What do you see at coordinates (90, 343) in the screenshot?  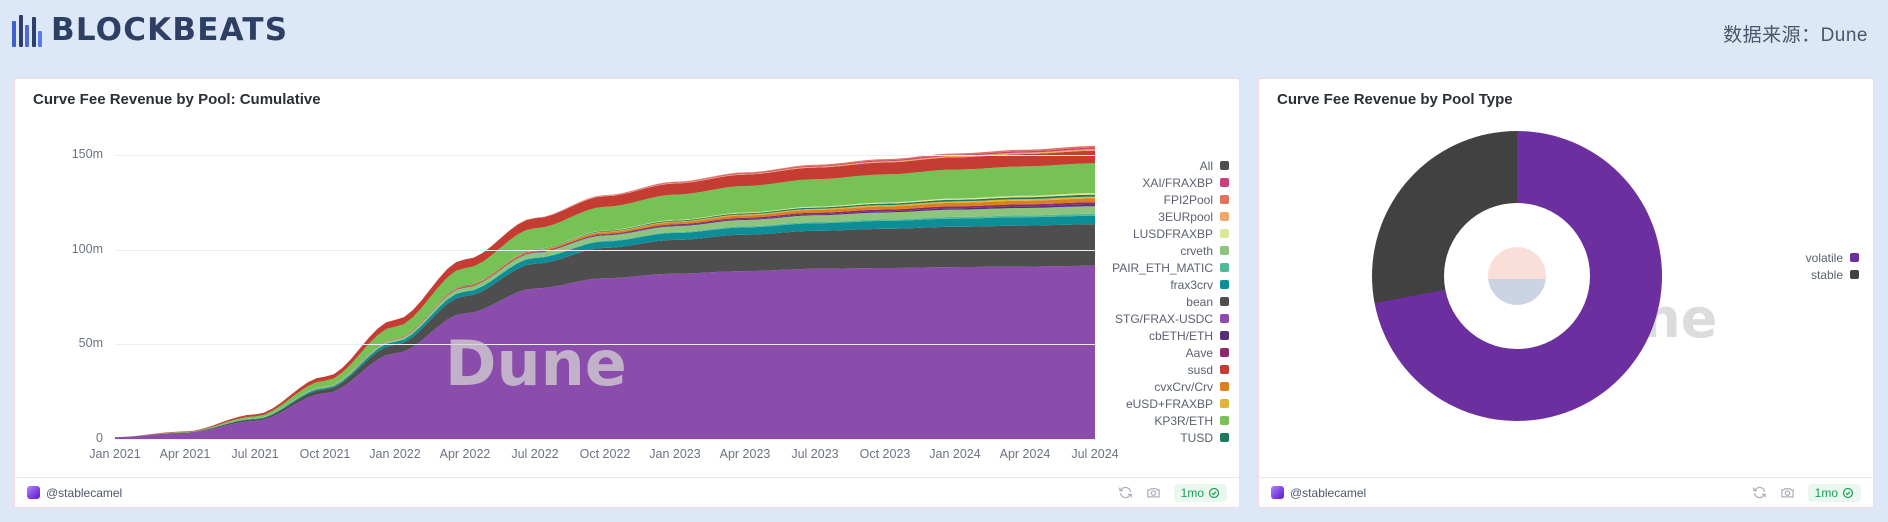 I see `y-axis-tick-label: 50m` at bounding box center [90, 343].